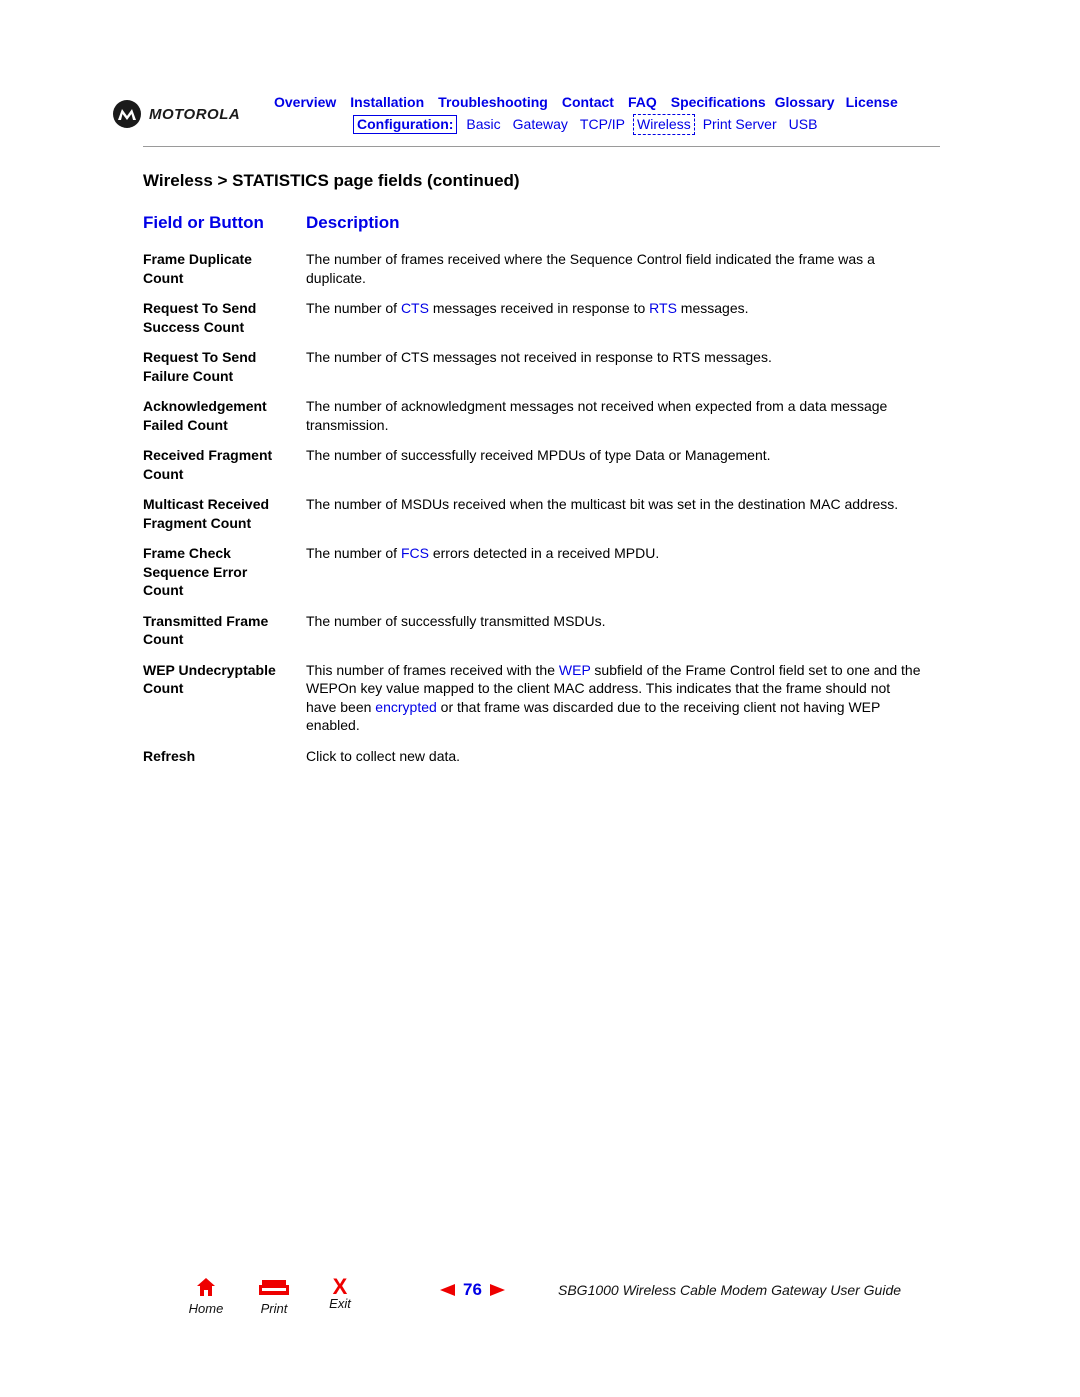 The height and width of the screenshot is (1397, 1080). Describe the element at coordinates (712, 308) in the screenshot. I see `description-text: messages.` at that location.